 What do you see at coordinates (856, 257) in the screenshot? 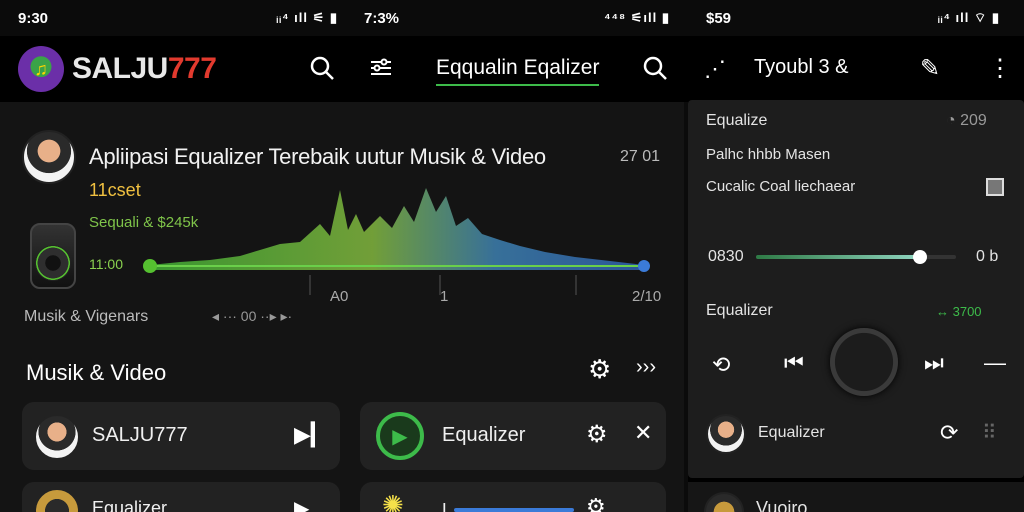
I see `volume-slider` at bounding box center [856, 257].